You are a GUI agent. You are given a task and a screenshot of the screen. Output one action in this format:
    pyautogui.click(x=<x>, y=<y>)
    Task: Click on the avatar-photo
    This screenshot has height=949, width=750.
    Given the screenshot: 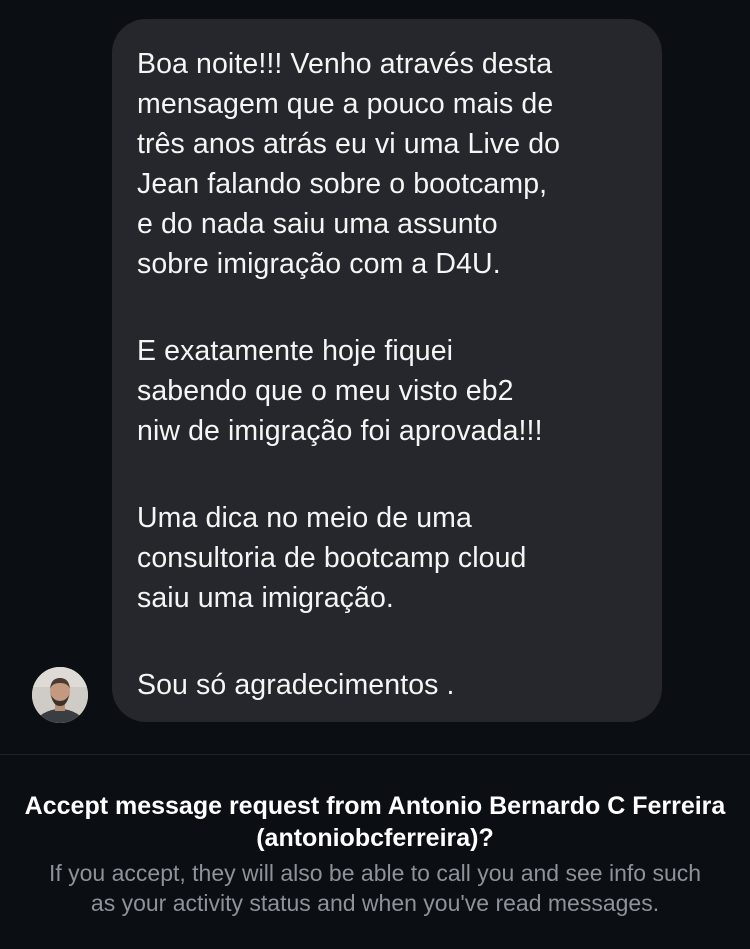 What is the action you would take?
    pyautogui.click(x=60, y=695)
    